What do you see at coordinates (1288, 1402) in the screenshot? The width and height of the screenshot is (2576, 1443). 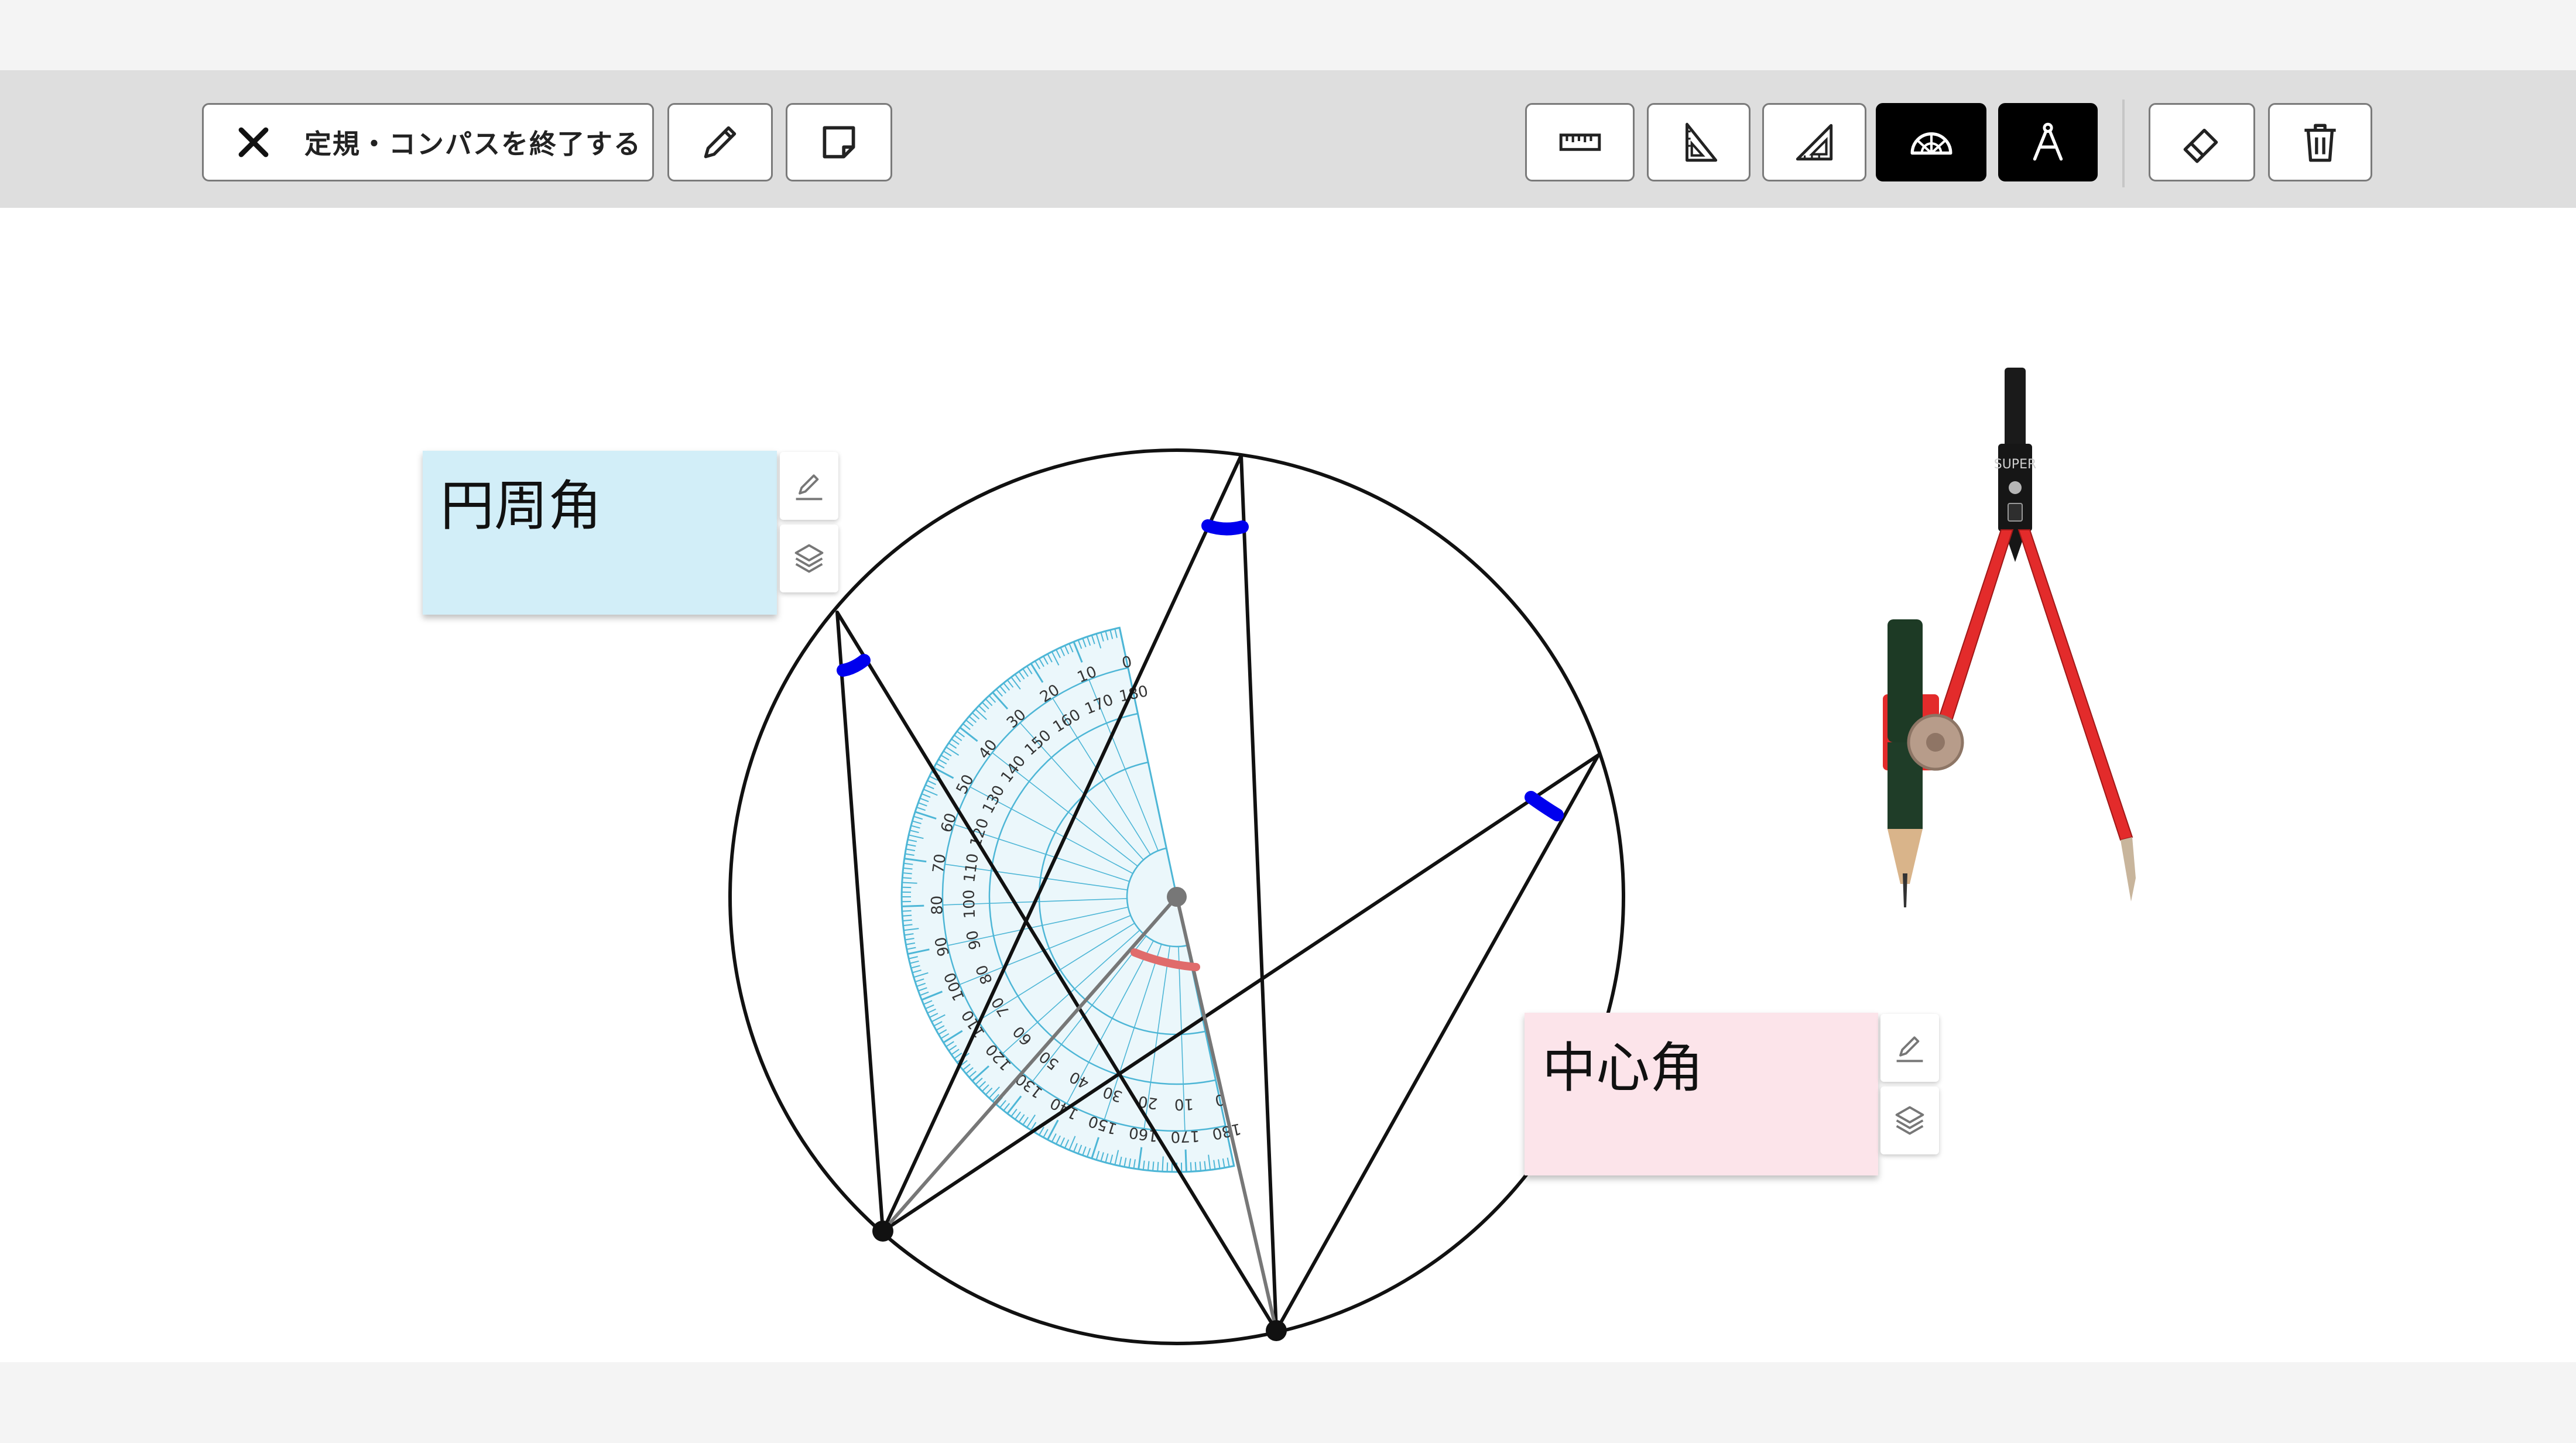 I see `bottom-bar` at bounding box center [1288, 1402].